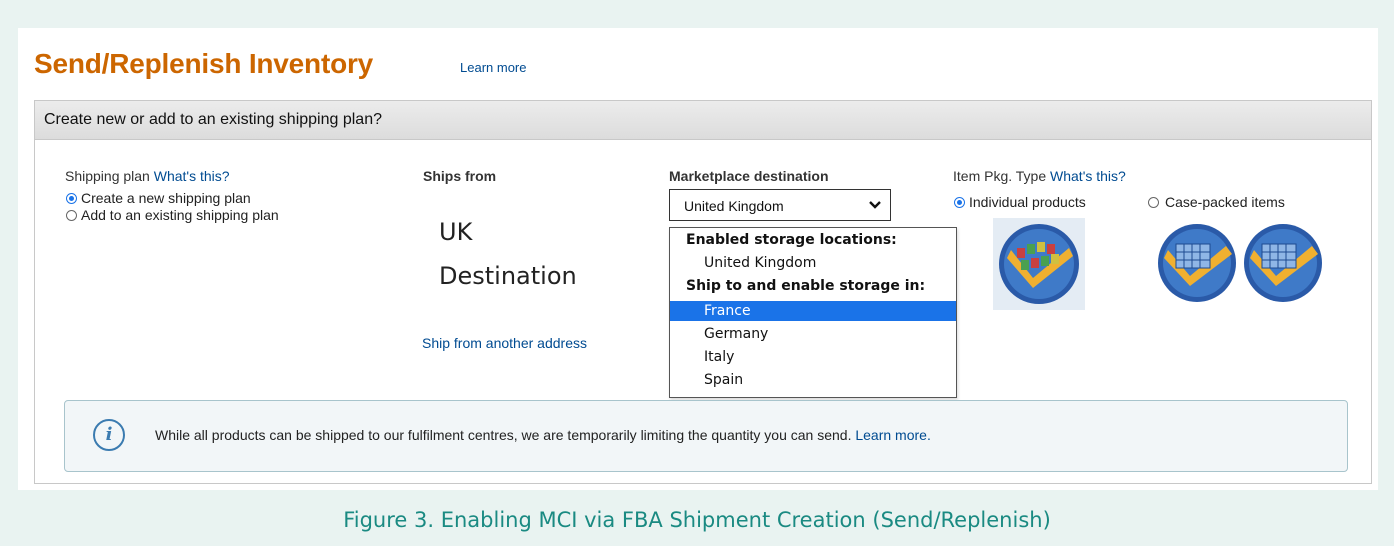 The image size is (1394, 546). What do you see at coordinates (166, 198) in the screenshot?
I see `create-new-plan-label: Create a new shipping plan` at bounding box center [166, 198].